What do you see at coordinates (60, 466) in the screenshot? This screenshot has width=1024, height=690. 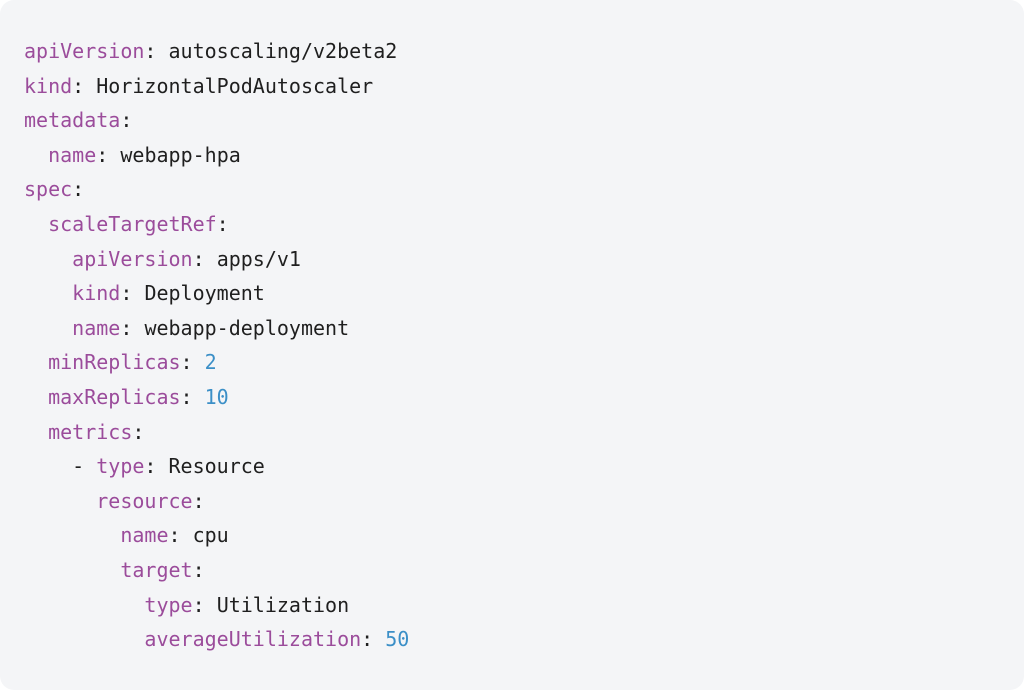 I see `code-indent: -` at bounding box center [60, 466].